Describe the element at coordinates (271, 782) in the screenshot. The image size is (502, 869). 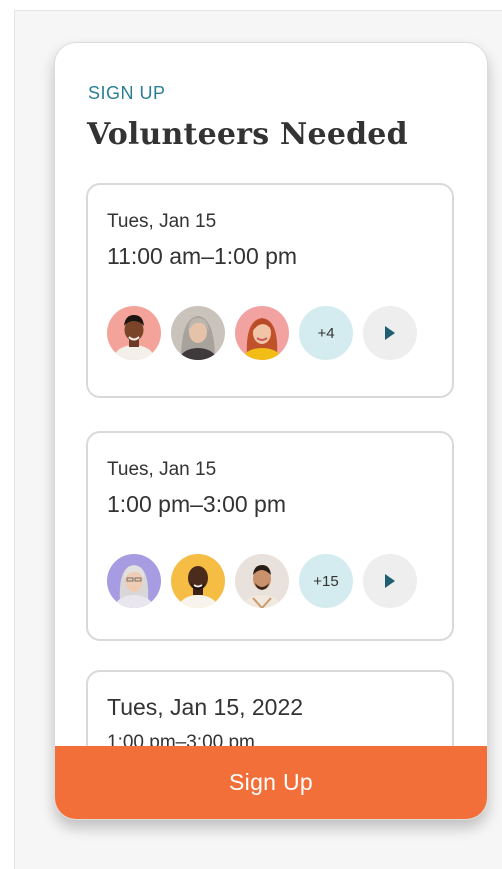
I see `sign-up-button: Sign Up` at that location.